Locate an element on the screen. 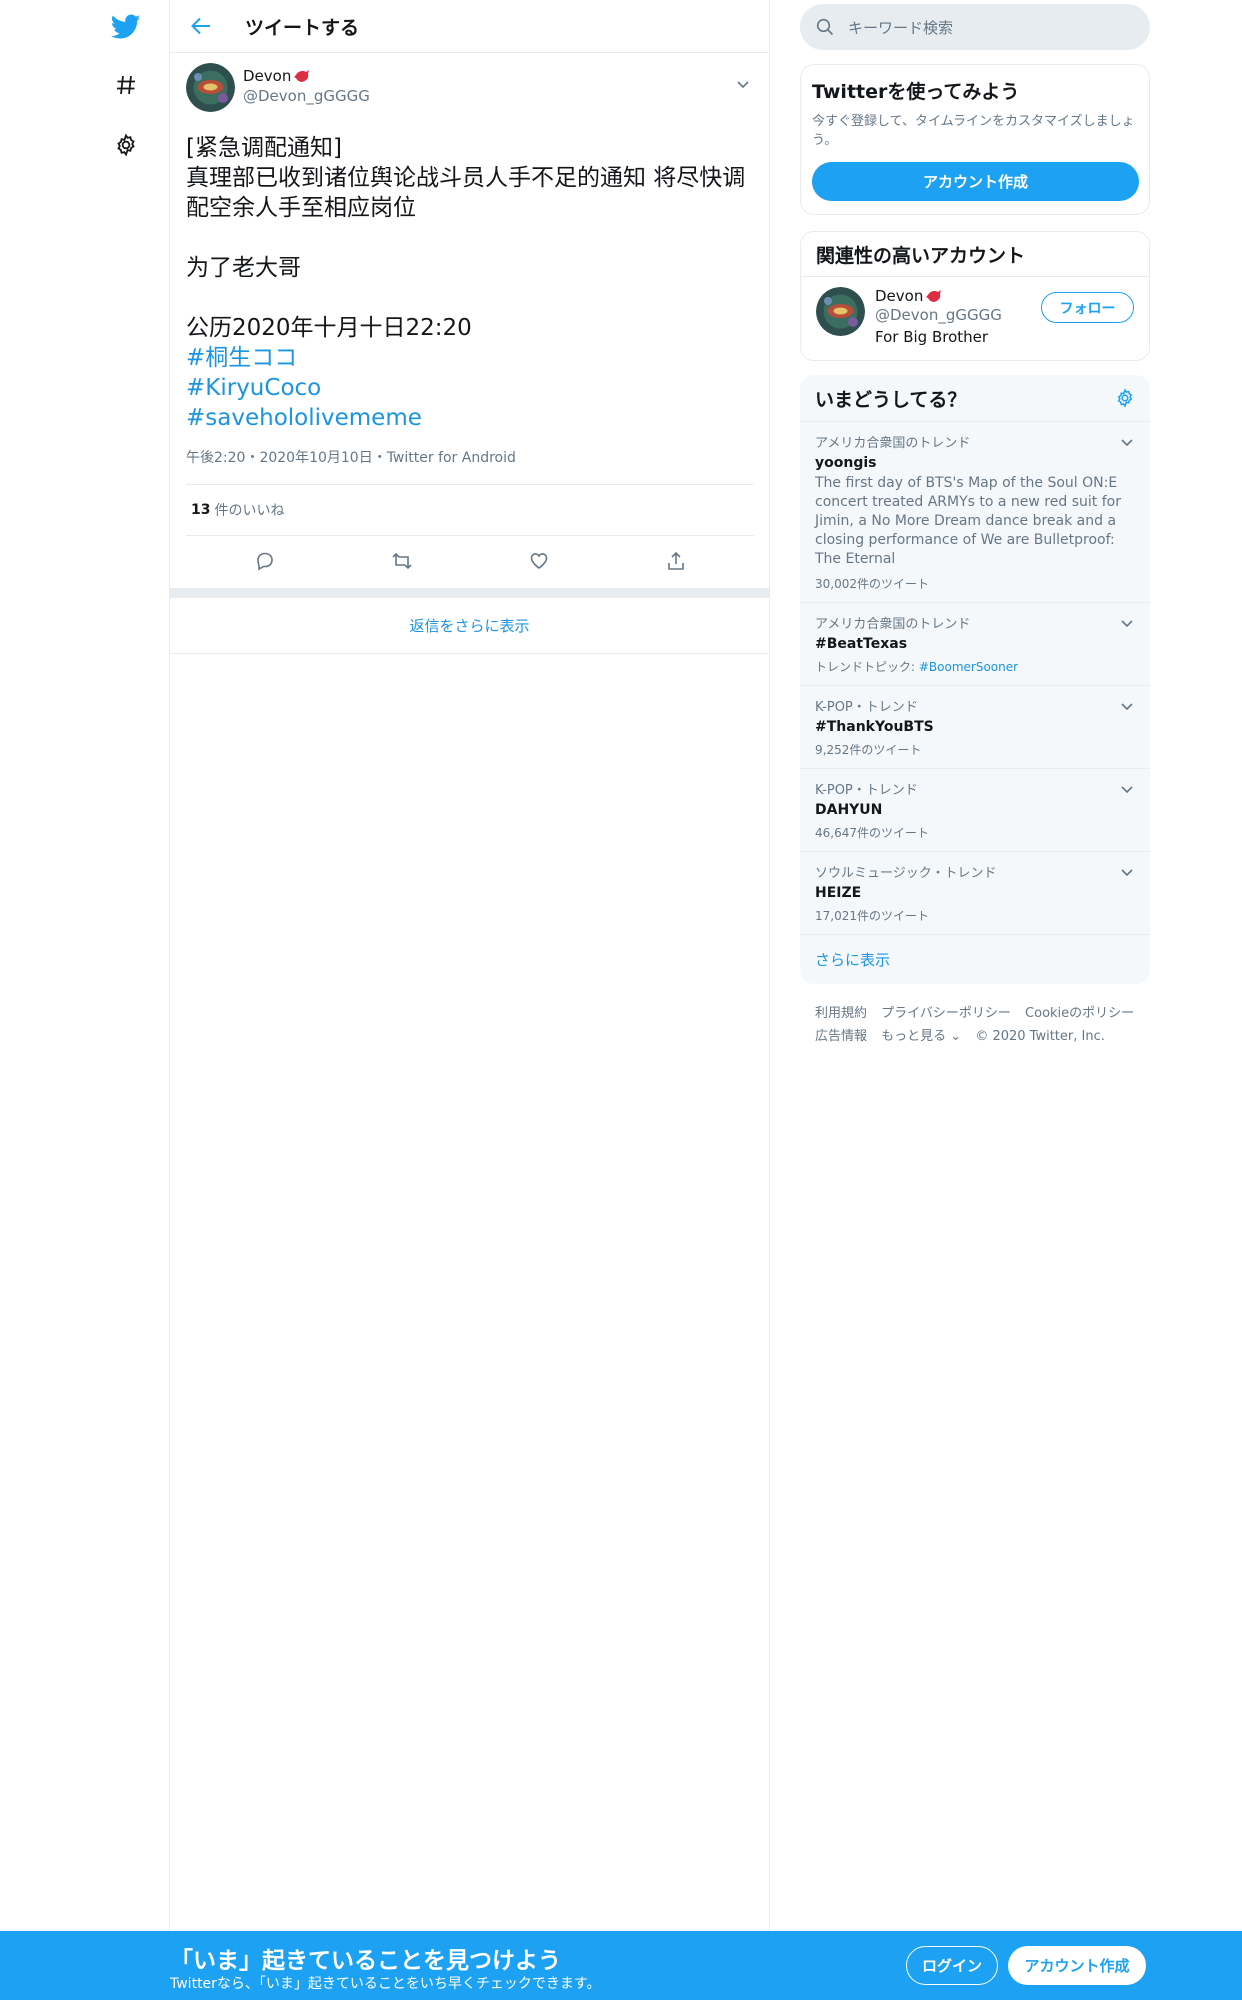 The image size is (1242, 2000). author-name: Devon is located at coordinates (267, 76).